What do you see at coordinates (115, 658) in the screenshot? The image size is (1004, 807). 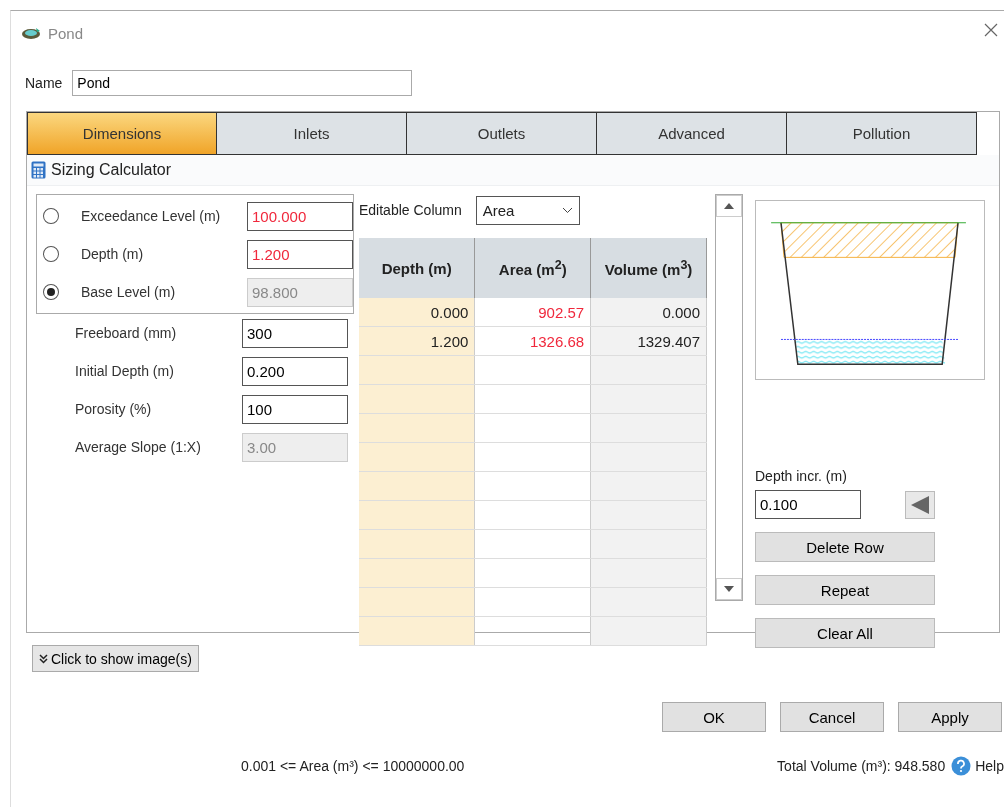 I see `show-images-button: Click to show image(s)` at bounding box center [115, 658].